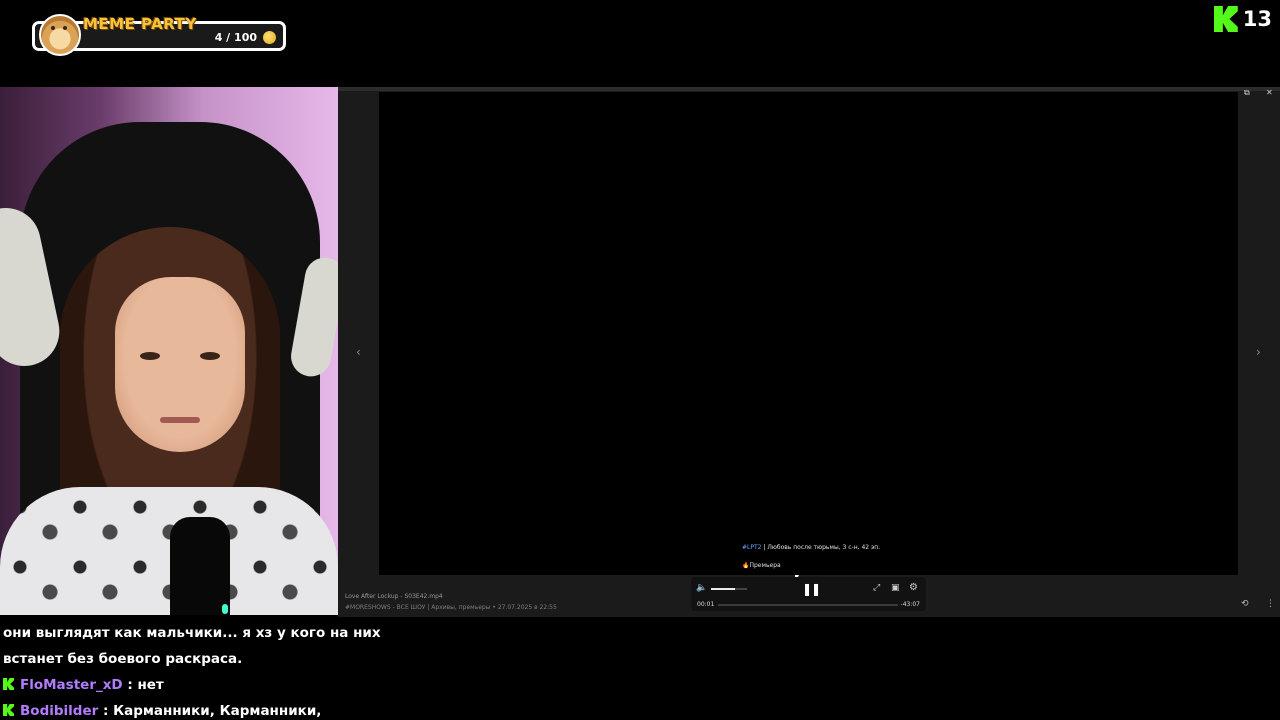 The height and width of the screenshot is (720, 1280). I want to click on fullscreen-icon: ⤢, so click(876, 588).